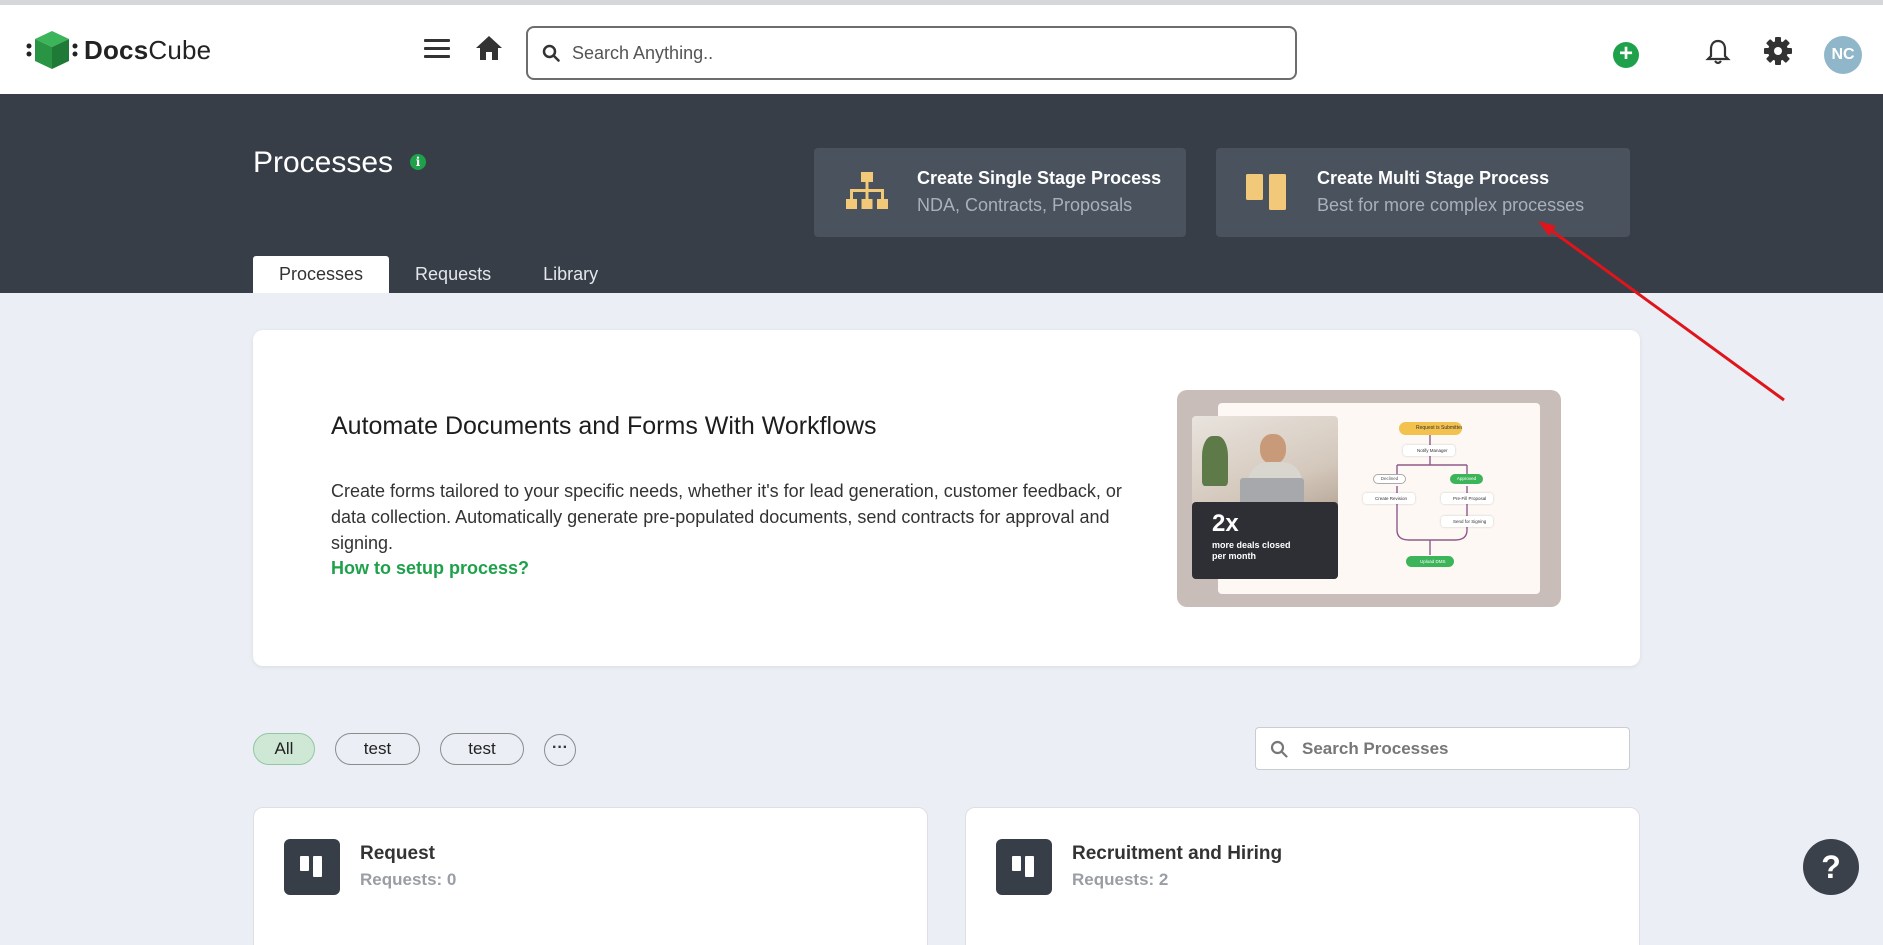  Describe the element at coordinates (377, 749) in the screenshot. I see `filter-chip-test: test` at that location.